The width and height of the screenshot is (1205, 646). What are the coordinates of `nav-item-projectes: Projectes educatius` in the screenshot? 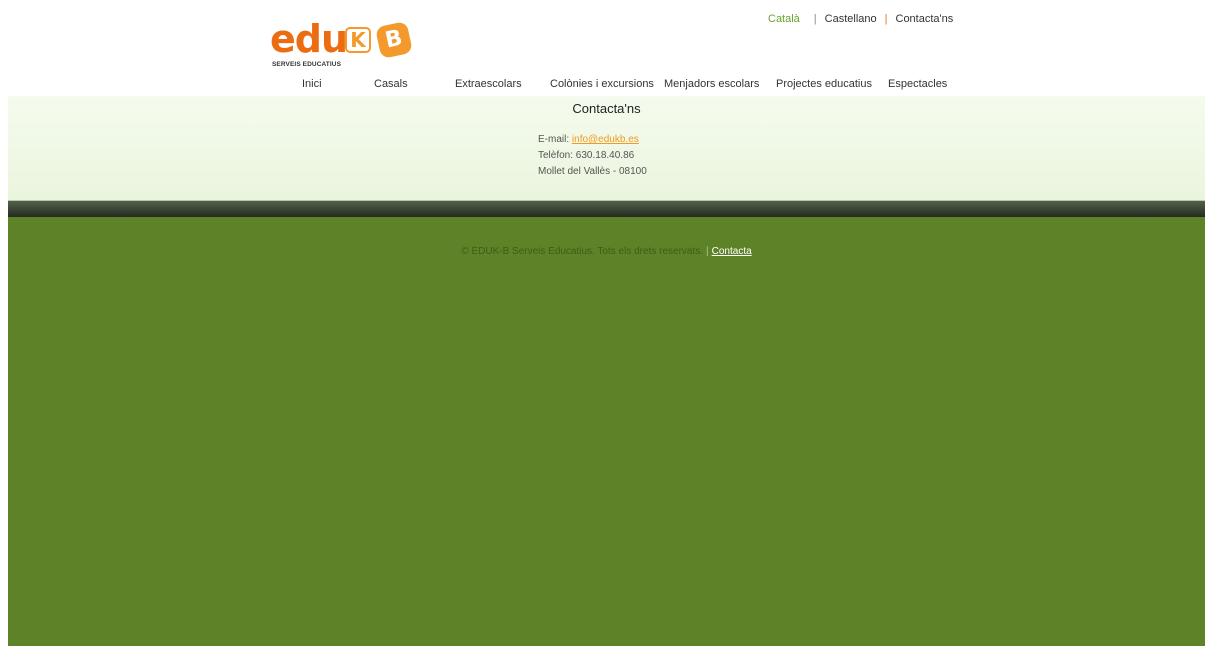 It's located at (824, 84).